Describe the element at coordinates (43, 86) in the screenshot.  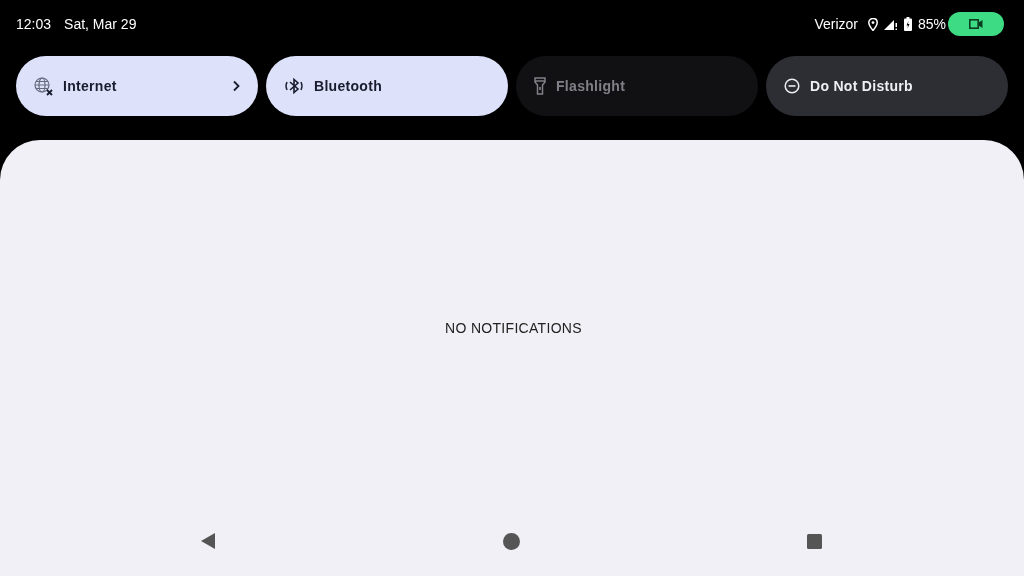
I see `globe-icon` at that location.